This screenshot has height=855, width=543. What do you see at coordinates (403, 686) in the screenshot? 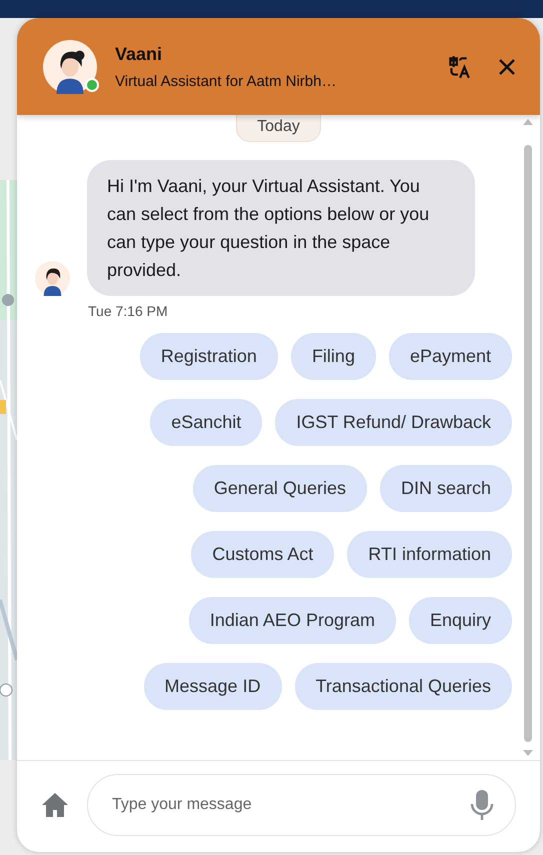
I see `option-chip: Transactional Queries` at bounding box center [403, 686].